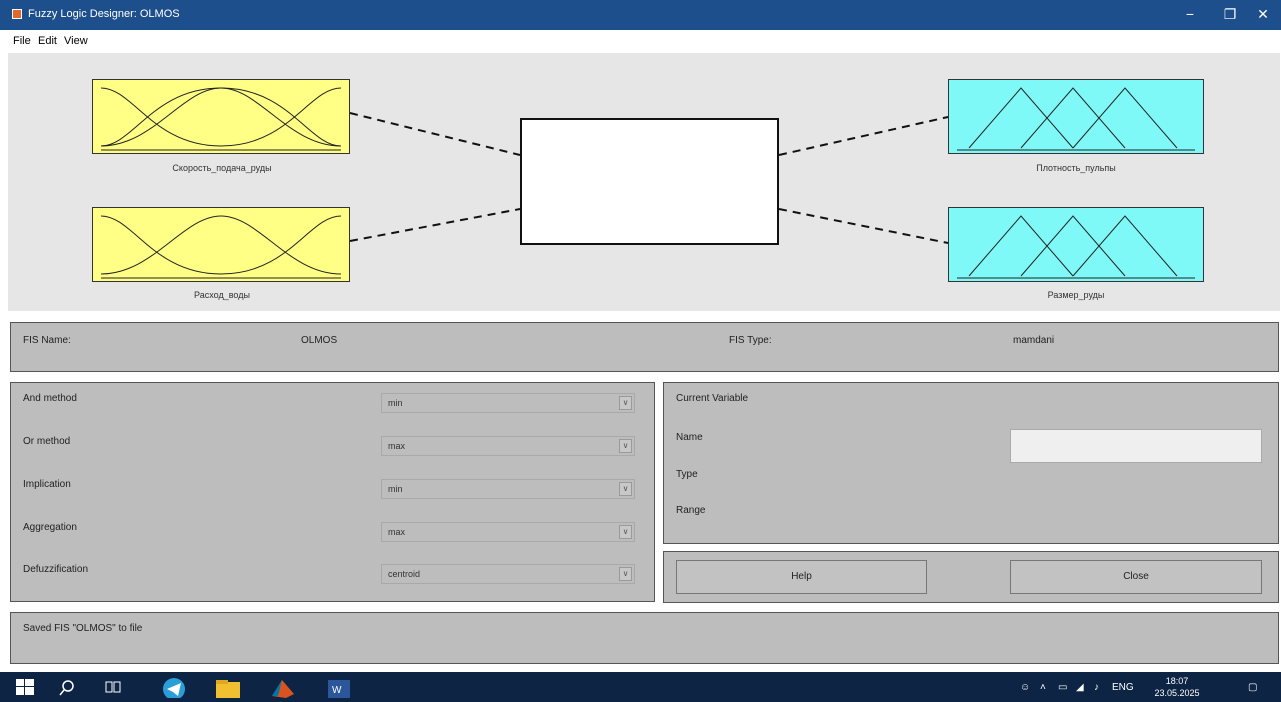 This screenshot has width=1281, height=702. What do you see at coordinates (508, 489) in the screenshot?
I see `implication-select: min ∨` at bounding box center [508, 489].